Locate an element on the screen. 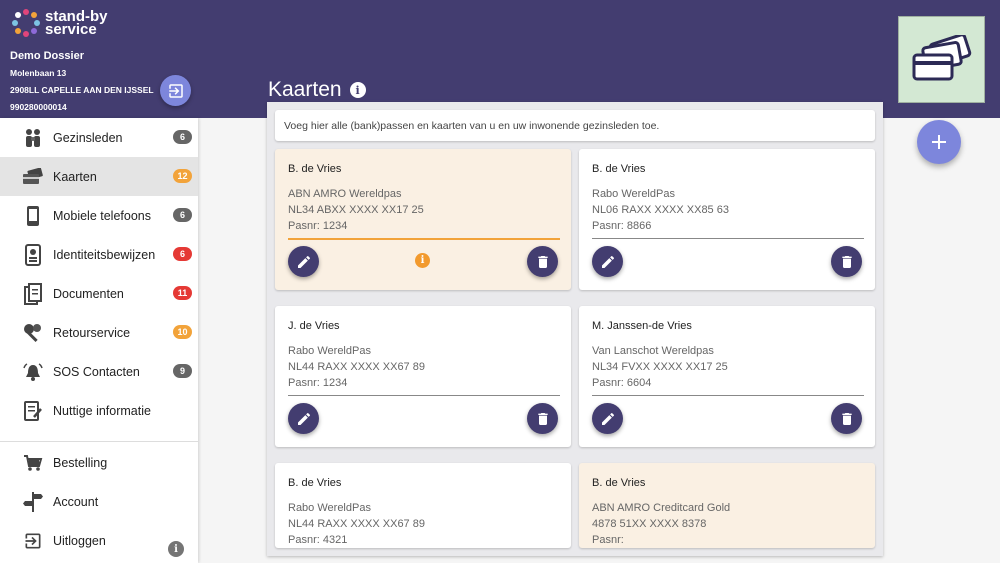 This screenshot has width=1000, height=563. sidebar-item-label: SOS Contacten is located at coordinates (96, 371).